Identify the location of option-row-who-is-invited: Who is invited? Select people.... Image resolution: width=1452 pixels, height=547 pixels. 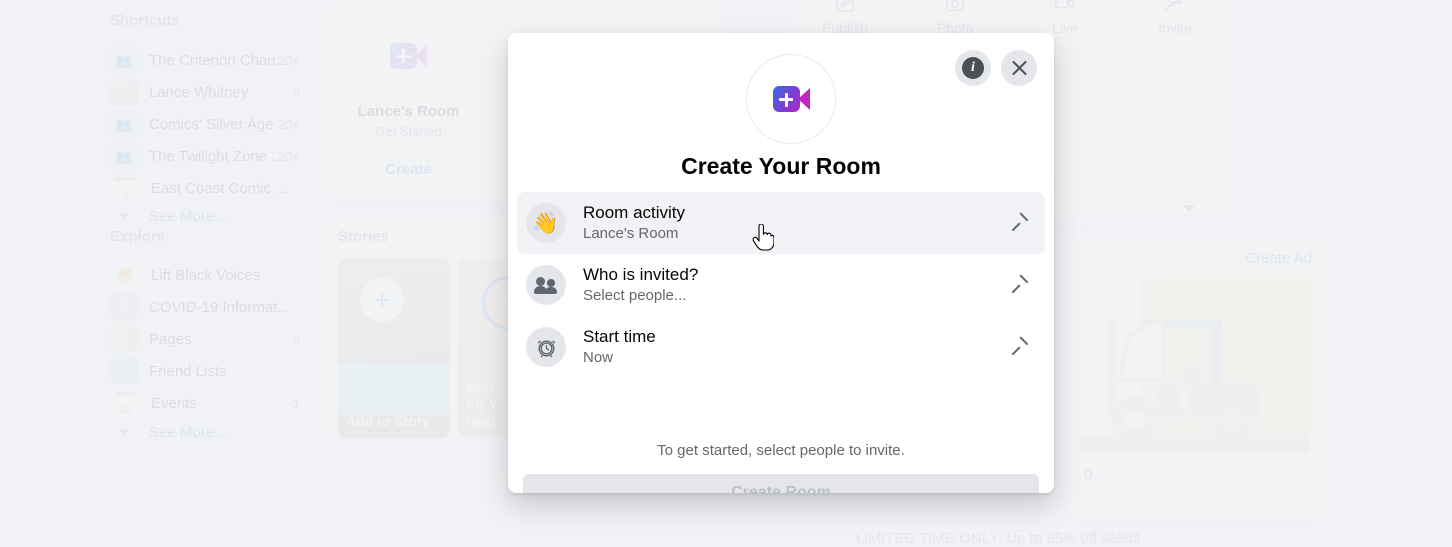
(781, 285).